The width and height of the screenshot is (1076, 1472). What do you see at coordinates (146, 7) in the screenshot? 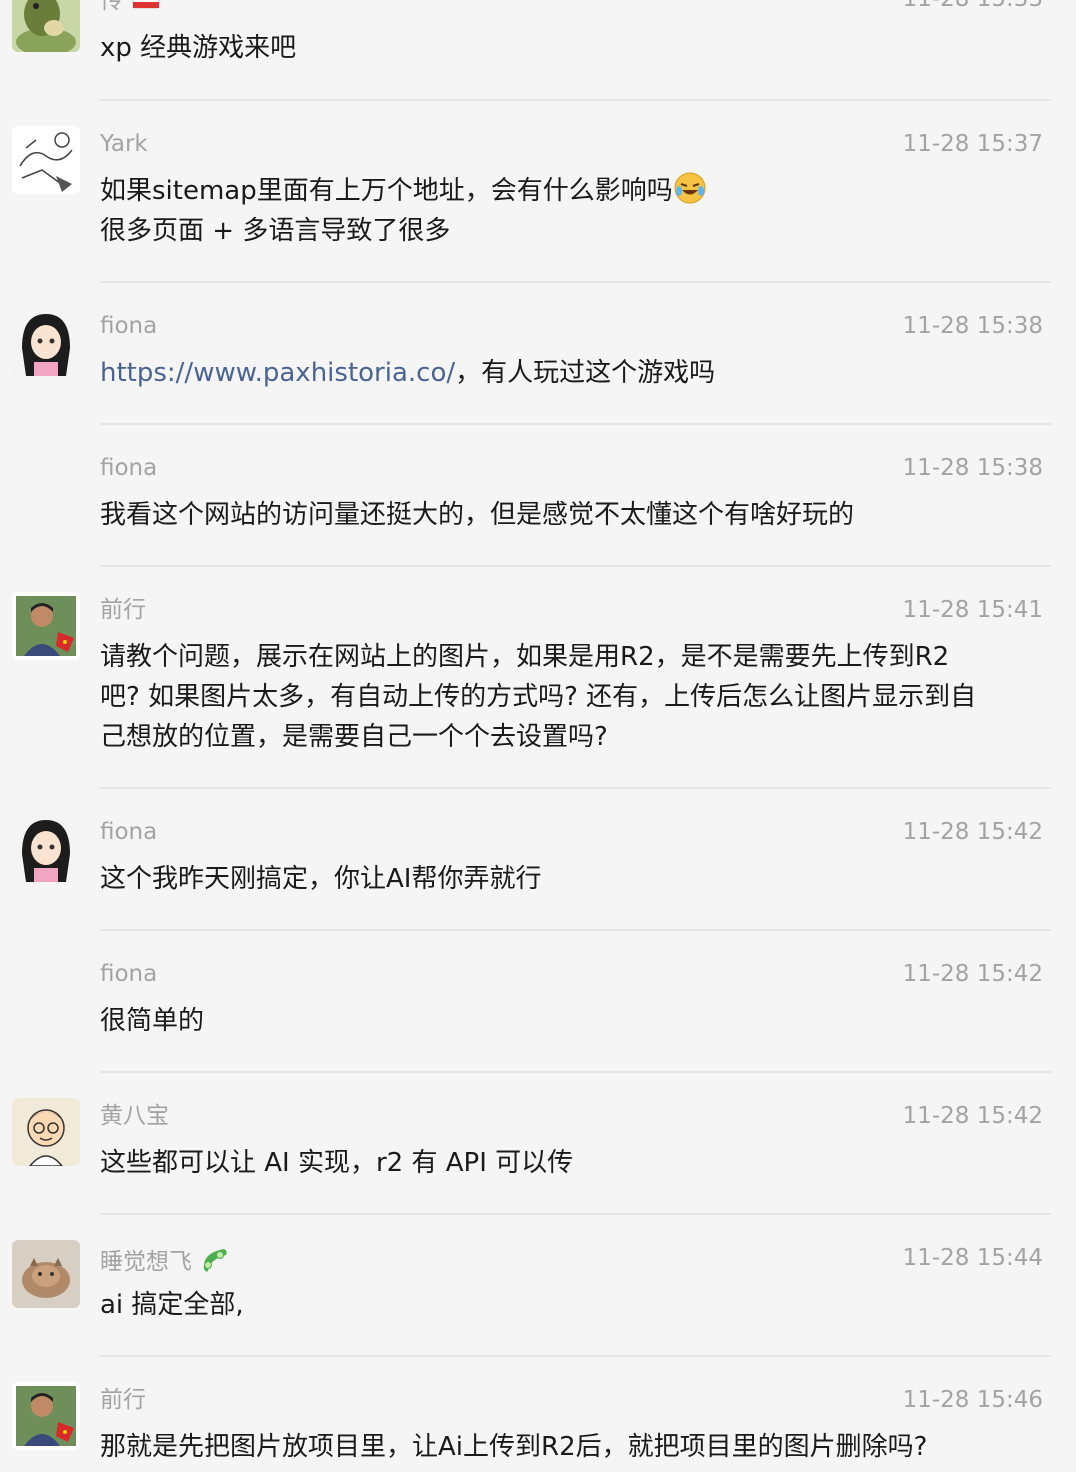
I see `flag-emoji-icon` at bounding box center [146, 7].